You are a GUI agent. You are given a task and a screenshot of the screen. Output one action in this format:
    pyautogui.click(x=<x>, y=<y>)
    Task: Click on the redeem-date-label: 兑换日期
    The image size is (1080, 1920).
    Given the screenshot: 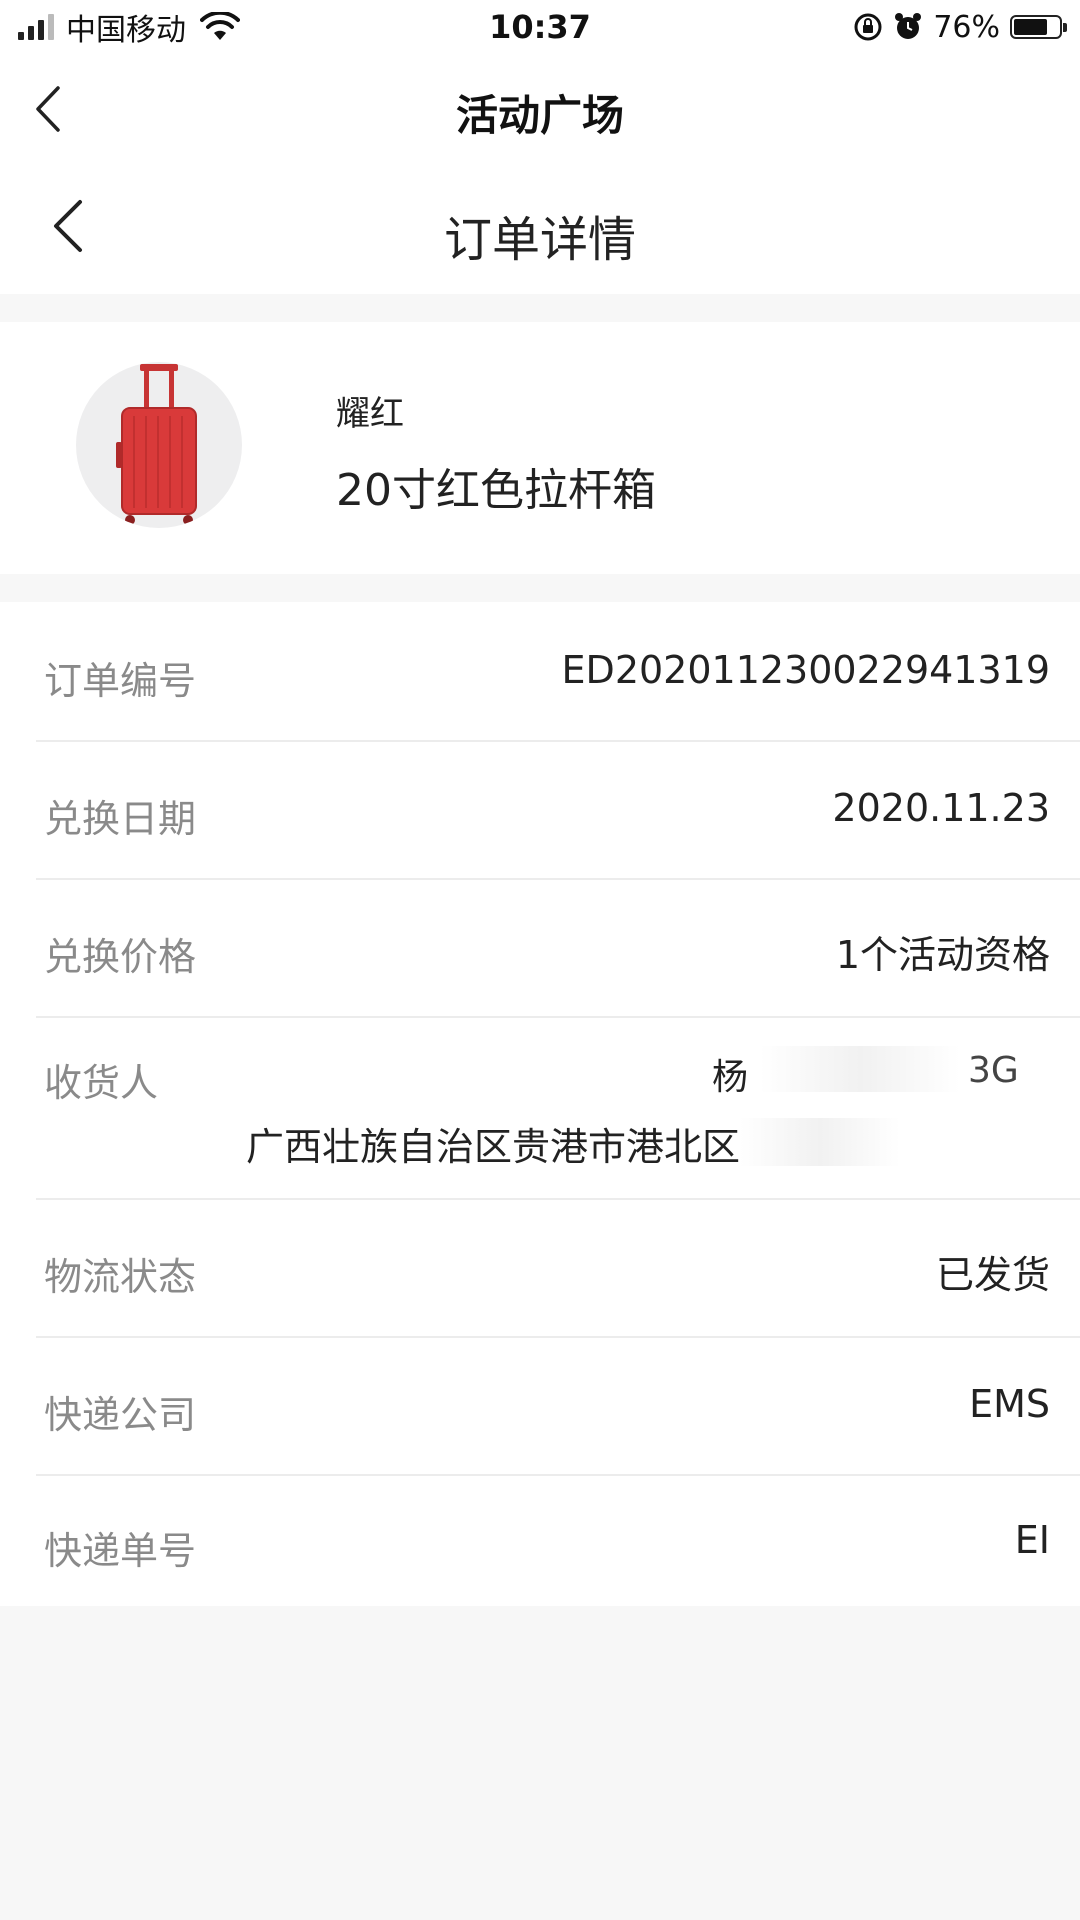 What is the action you would take?
    pyautogui.click(x=120, y=819)
    